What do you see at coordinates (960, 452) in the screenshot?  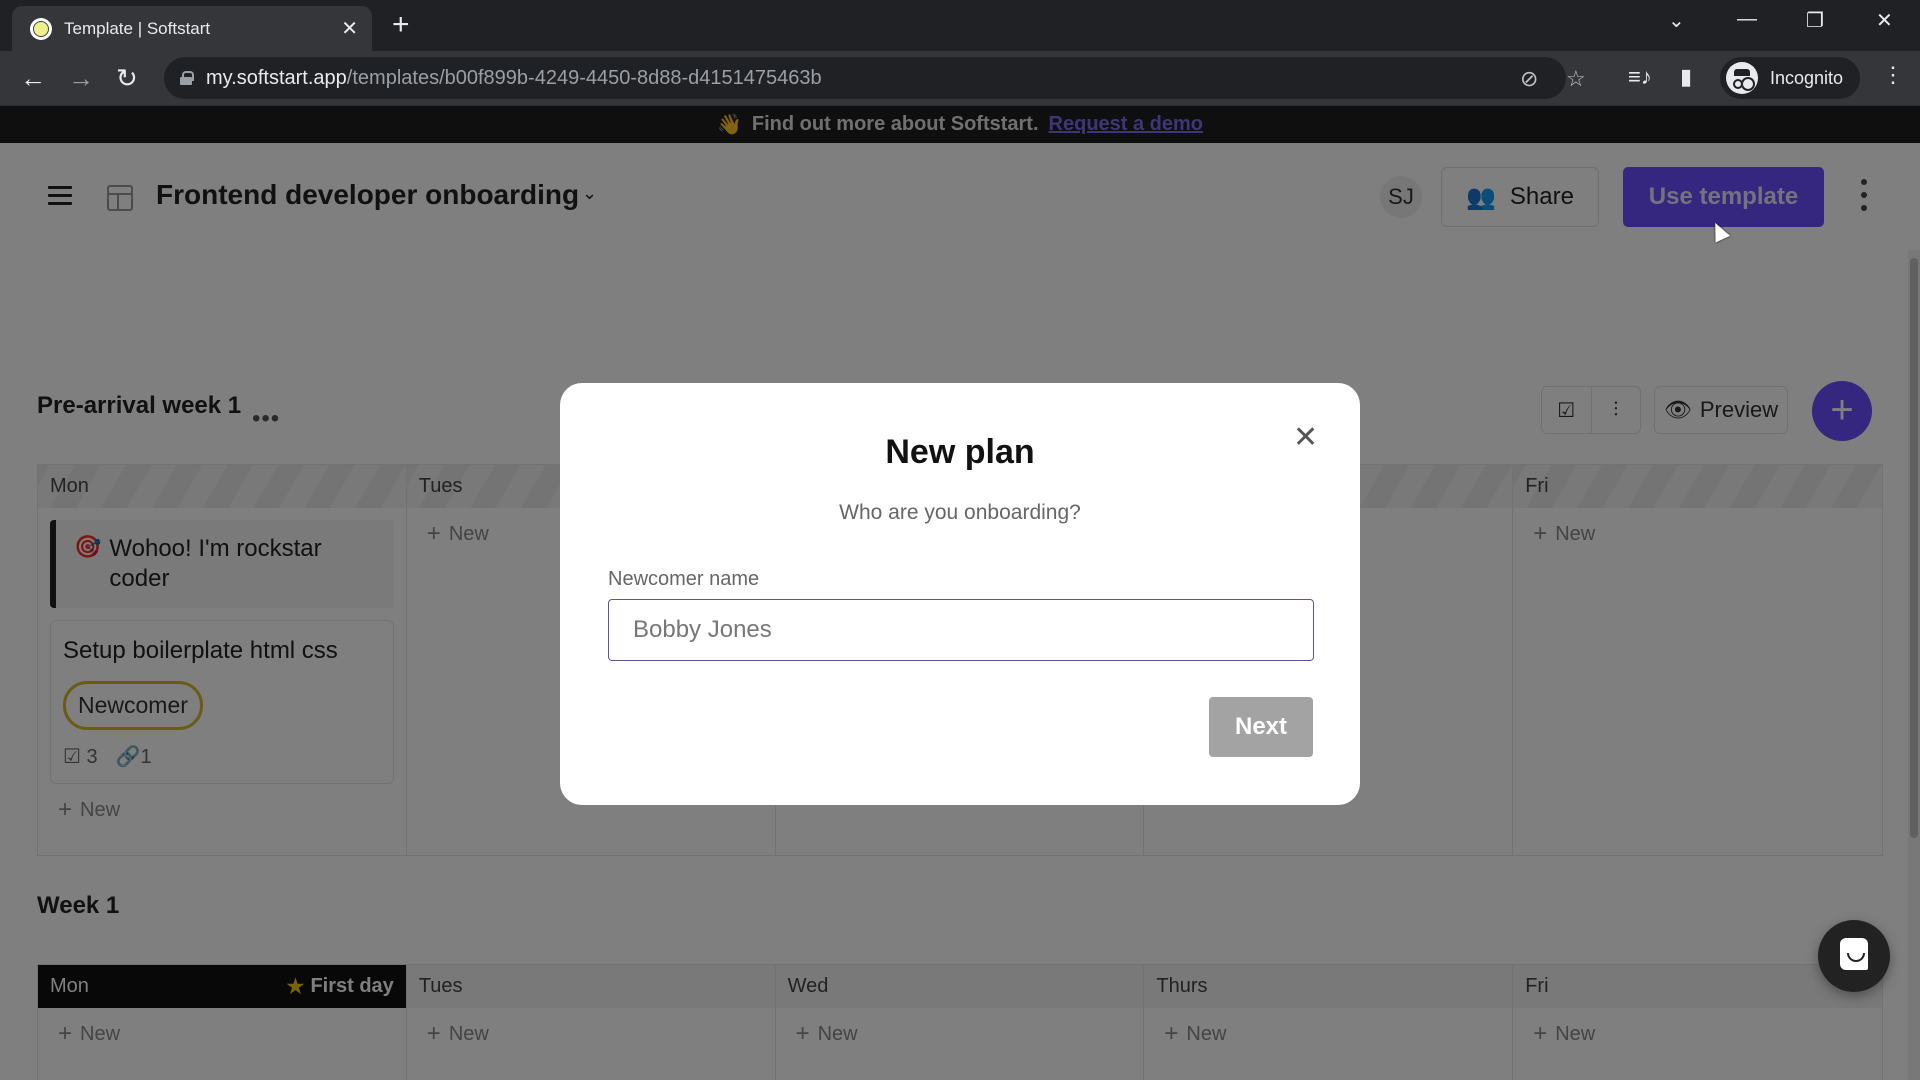 I see `dialog-title: New plan` at bounding box center [960, 452].